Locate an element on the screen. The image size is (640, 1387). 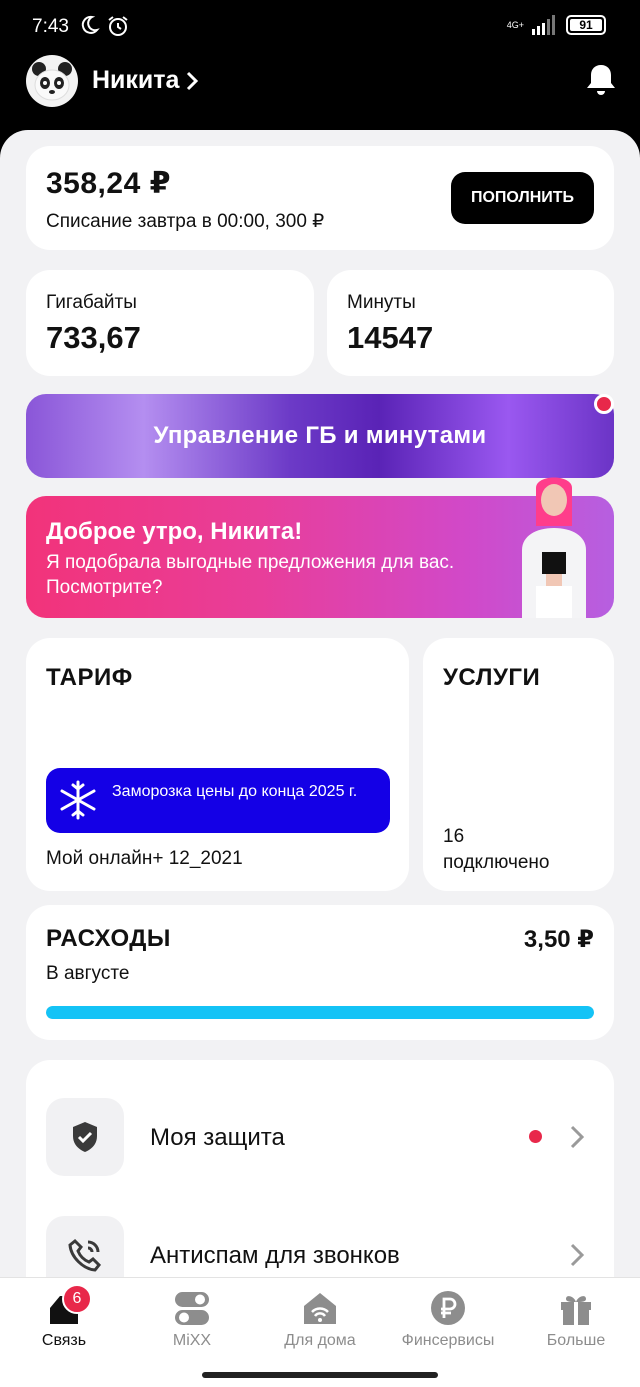
nav-finservices: Финсервисы is located at coordinates (448, 1320).